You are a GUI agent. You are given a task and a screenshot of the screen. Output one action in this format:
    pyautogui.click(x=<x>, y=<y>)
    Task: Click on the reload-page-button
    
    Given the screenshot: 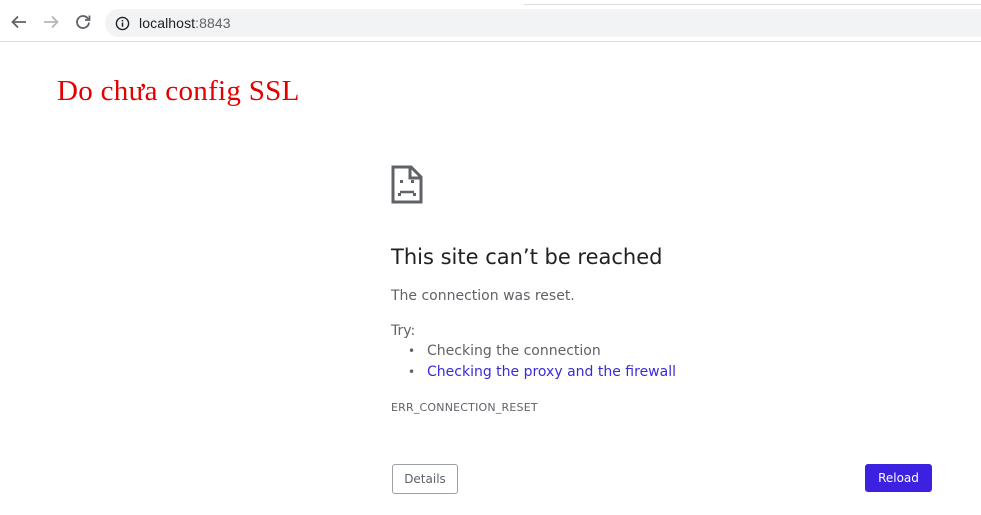 What is the action you would take?
    pyautogui.click(x=83, y=22)
    